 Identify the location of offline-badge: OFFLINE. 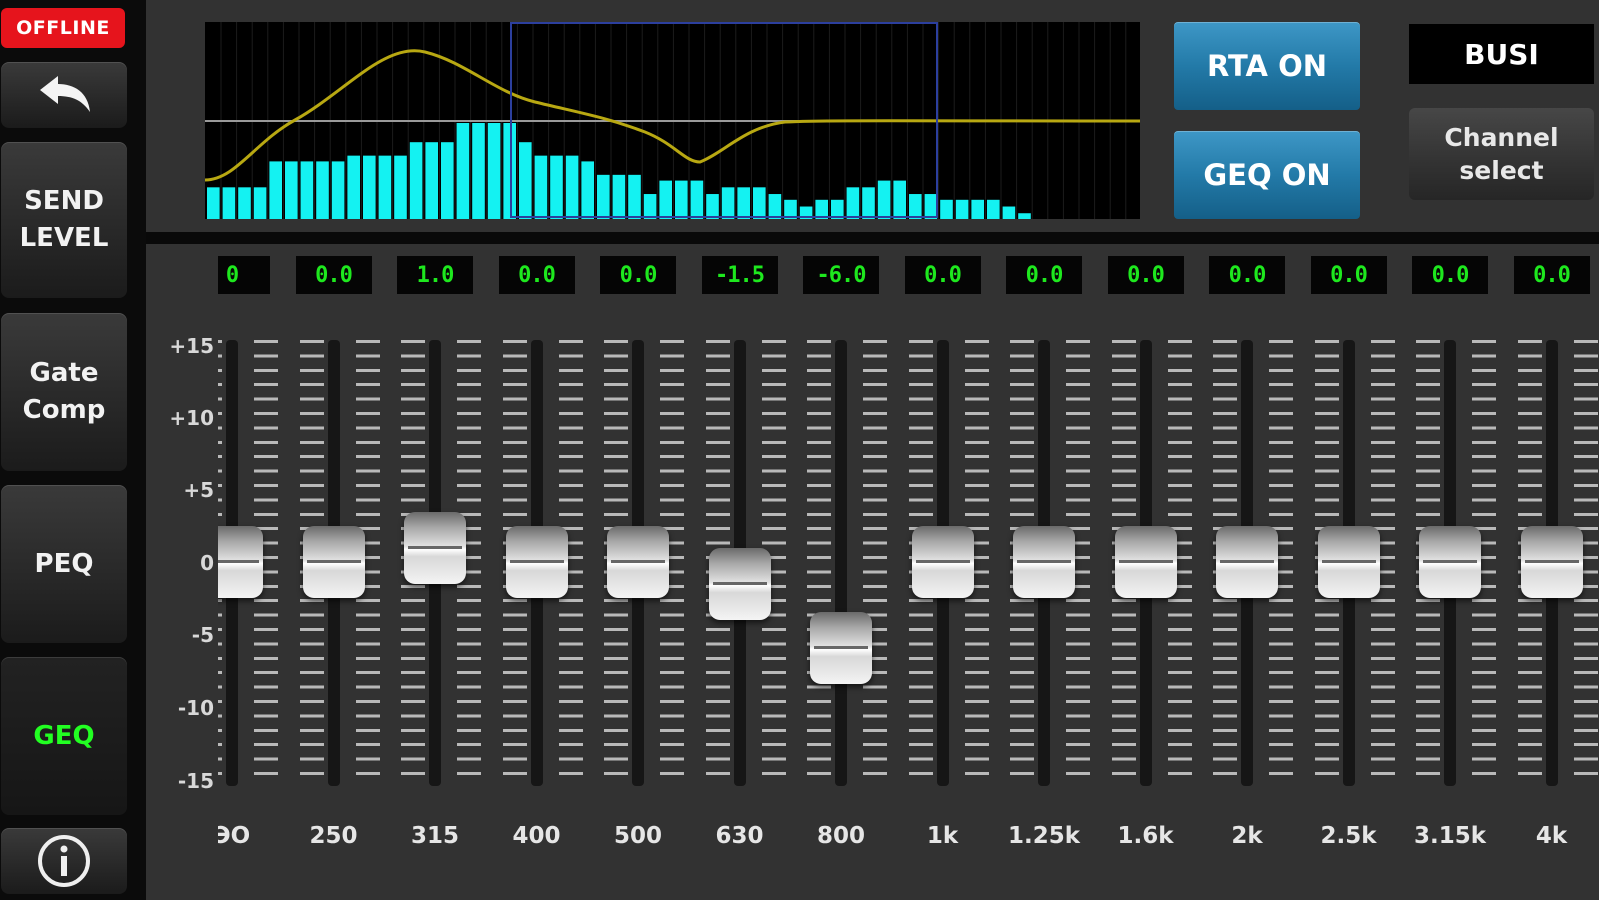
(63, 28).